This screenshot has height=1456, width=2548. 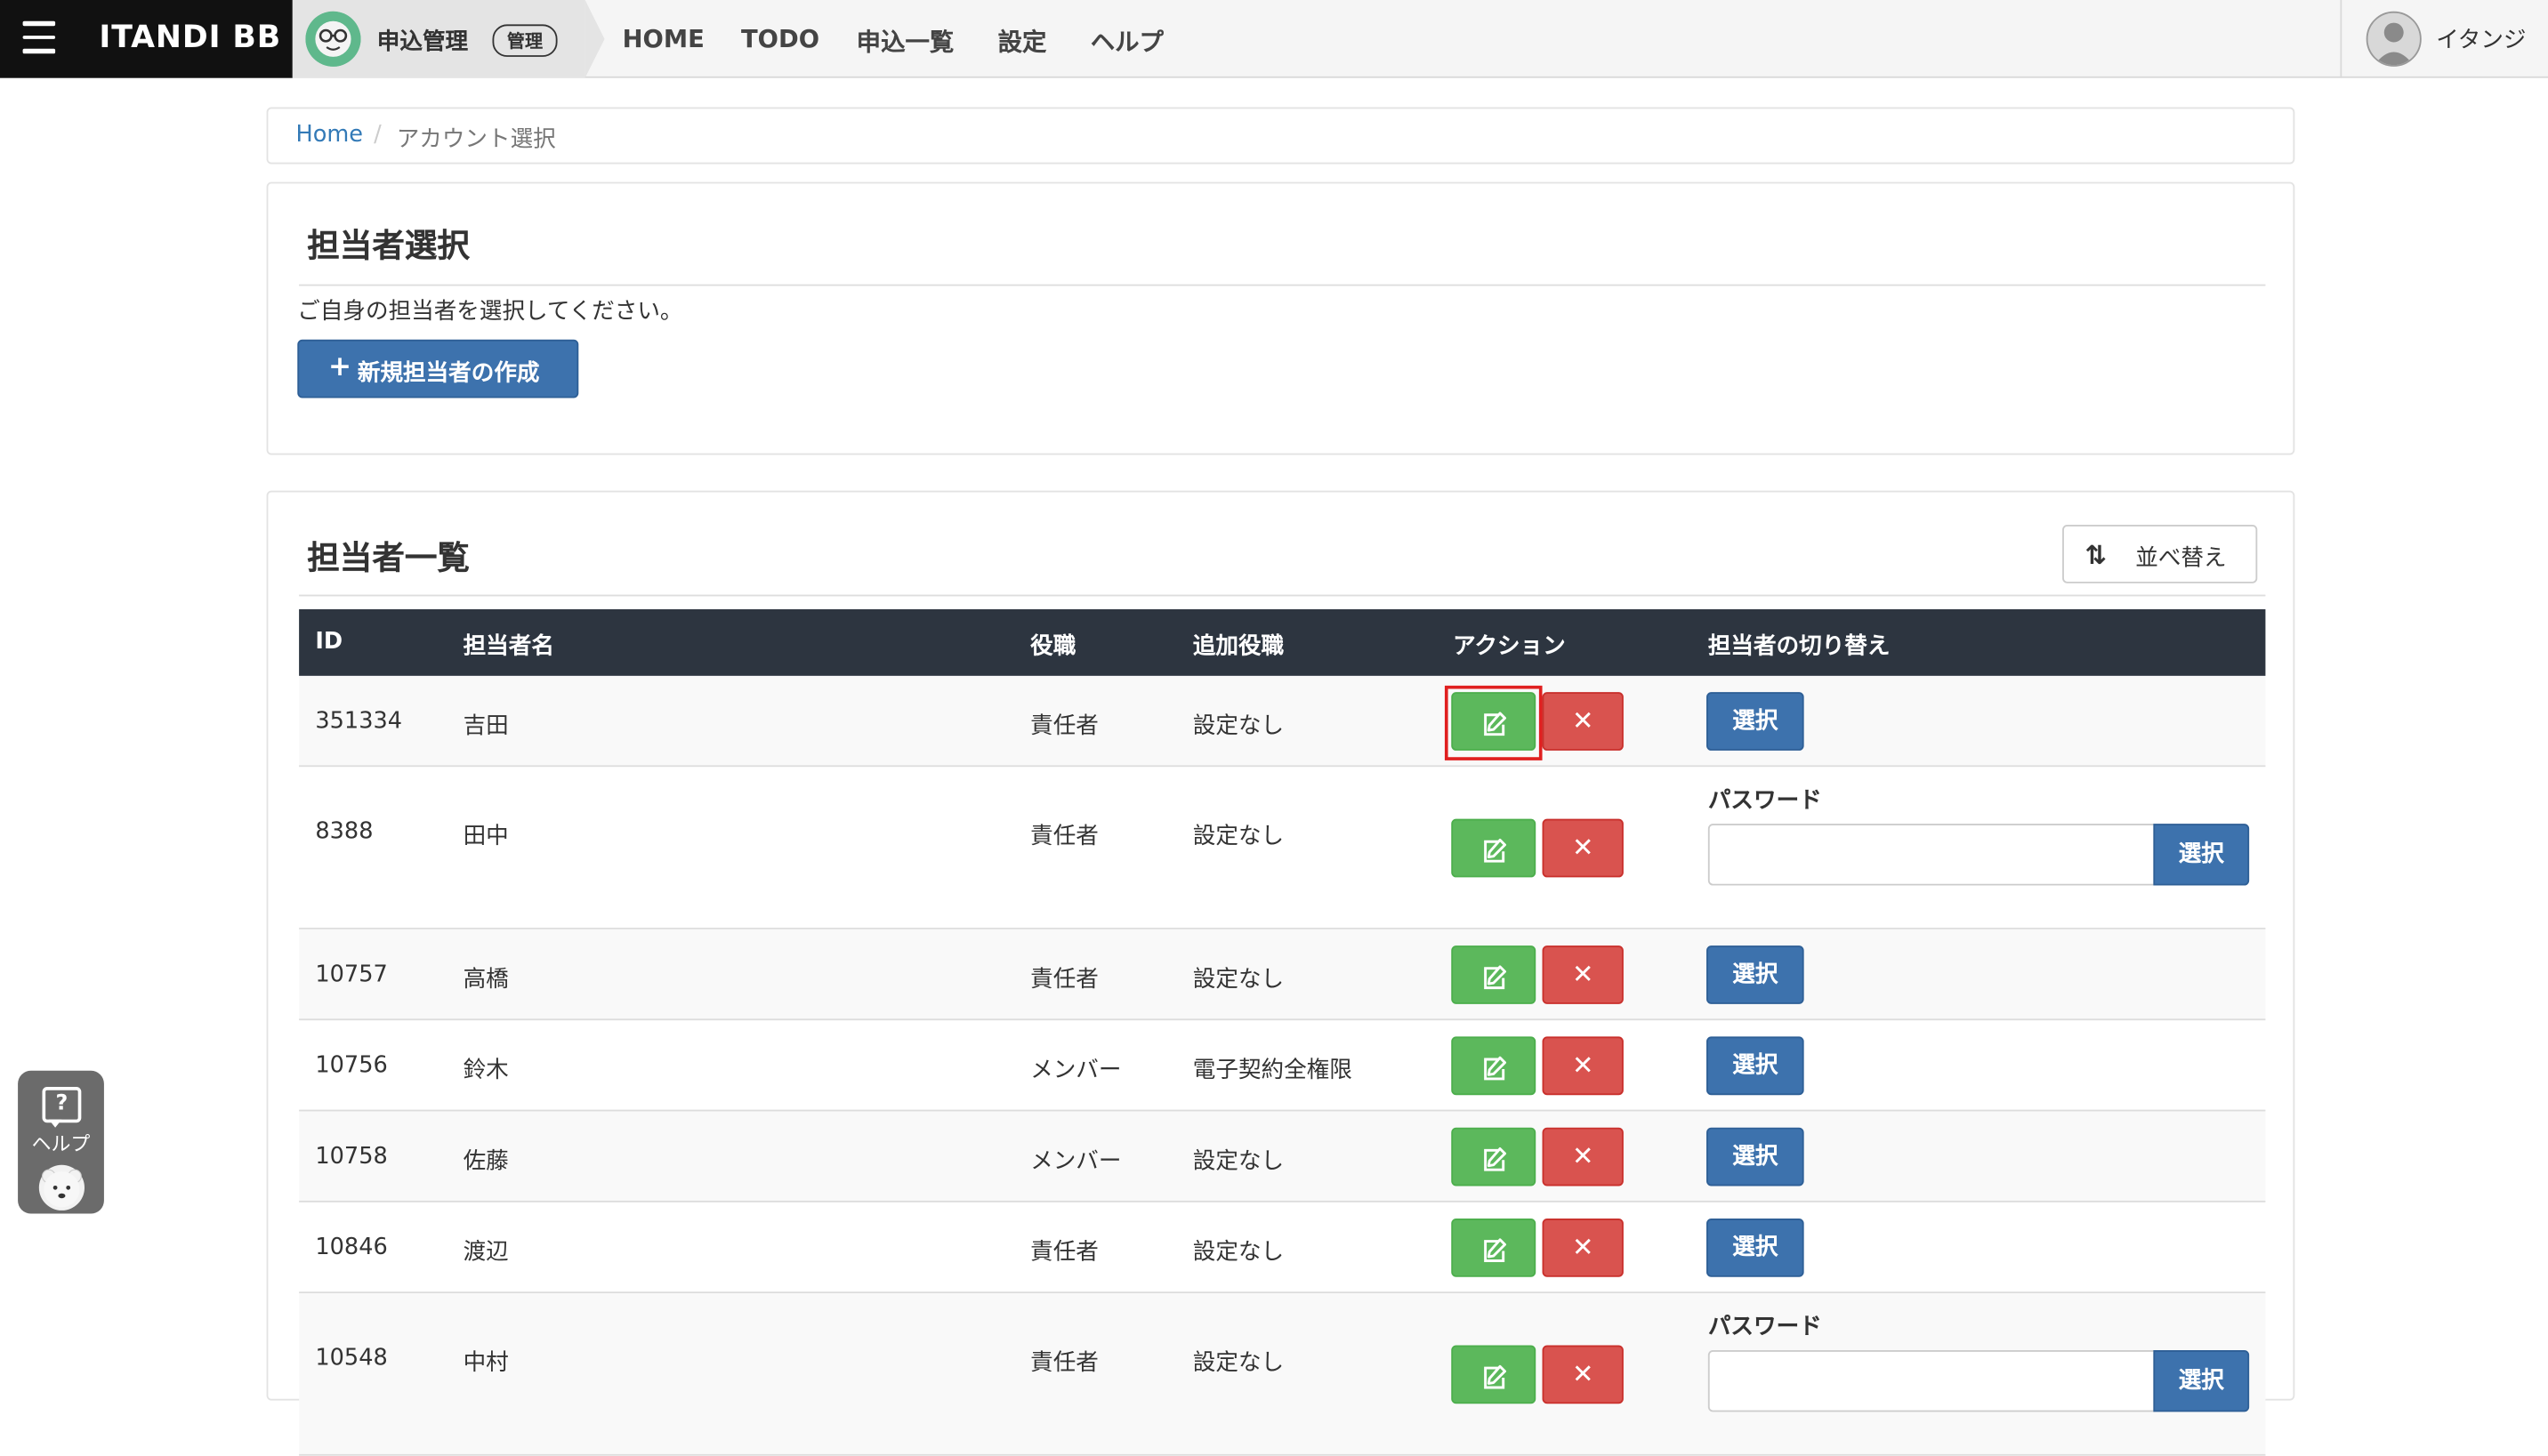 What do you see at coordinates (55, 1123) in the screenshot?
I see `help-bubble-tail` at bounding box center [55, 1123].